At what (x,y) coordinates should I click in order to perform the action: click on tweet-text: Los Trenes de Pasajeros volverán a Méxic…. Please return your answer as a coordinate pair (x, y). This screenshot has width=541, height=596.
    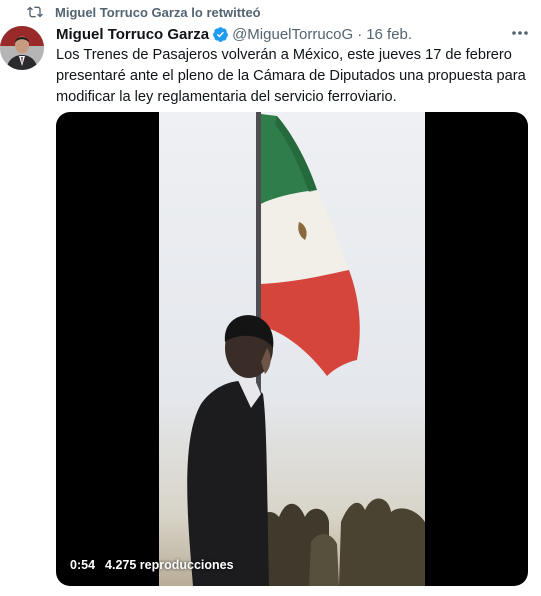
    Looking at the image, I should click on (291, 76).